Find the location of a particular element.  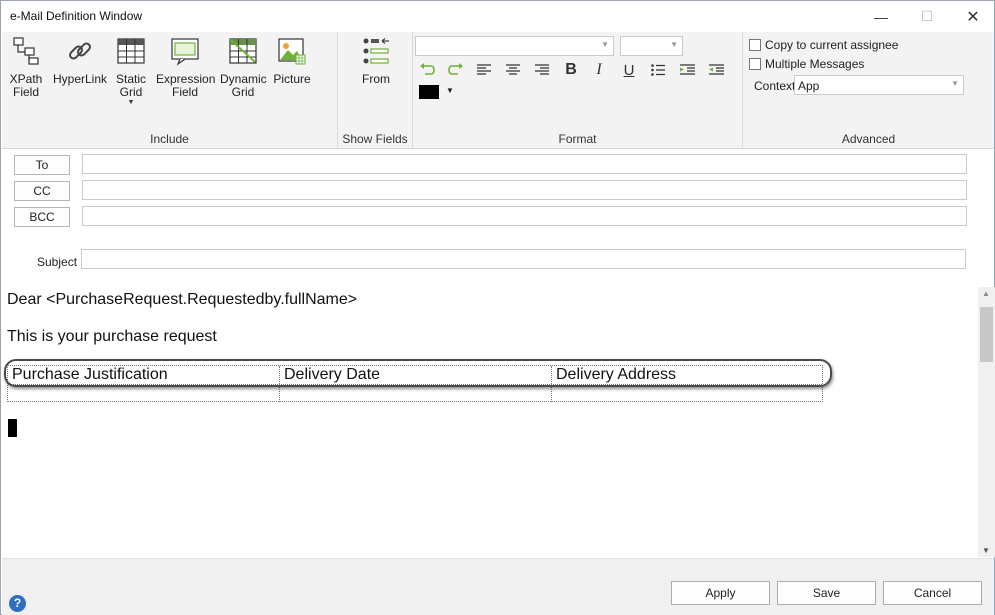

static-grid-icon is located at coordinates (131, 51).